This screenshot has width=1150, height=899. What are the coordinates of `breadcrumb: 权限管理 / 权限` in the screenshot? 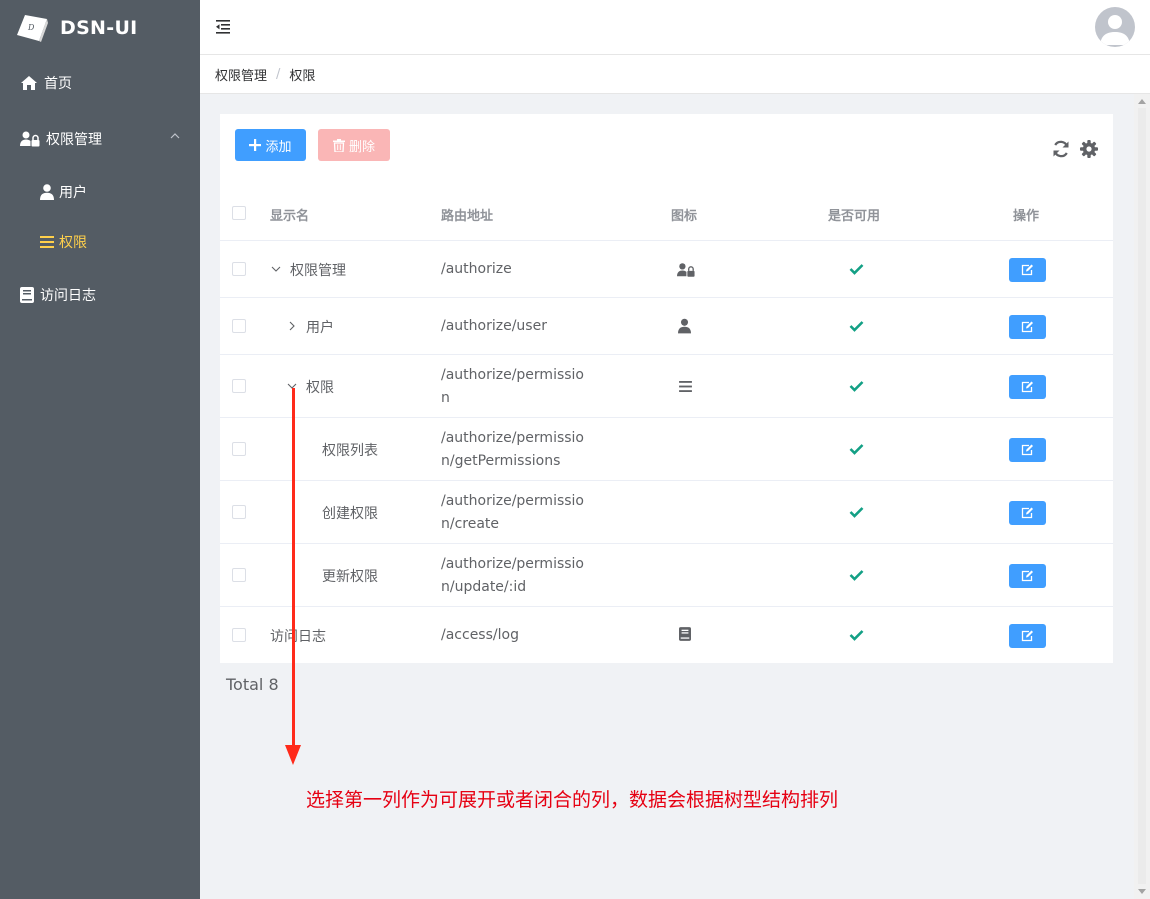 It's located at (675, 74).